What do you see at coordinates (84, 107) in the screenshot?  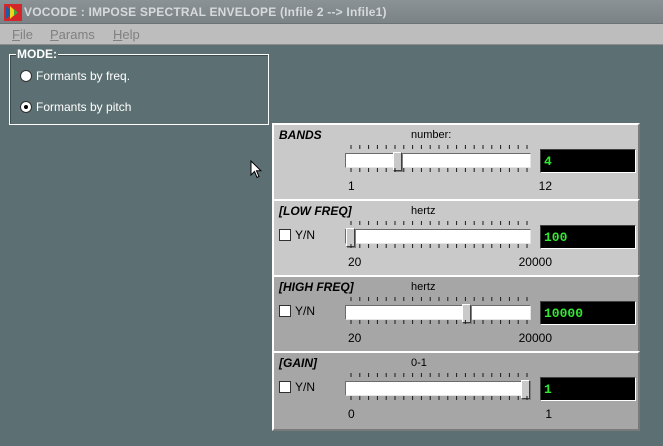 I see `mode-option-label: Formants by pitch` at bounding box center [84, 107].